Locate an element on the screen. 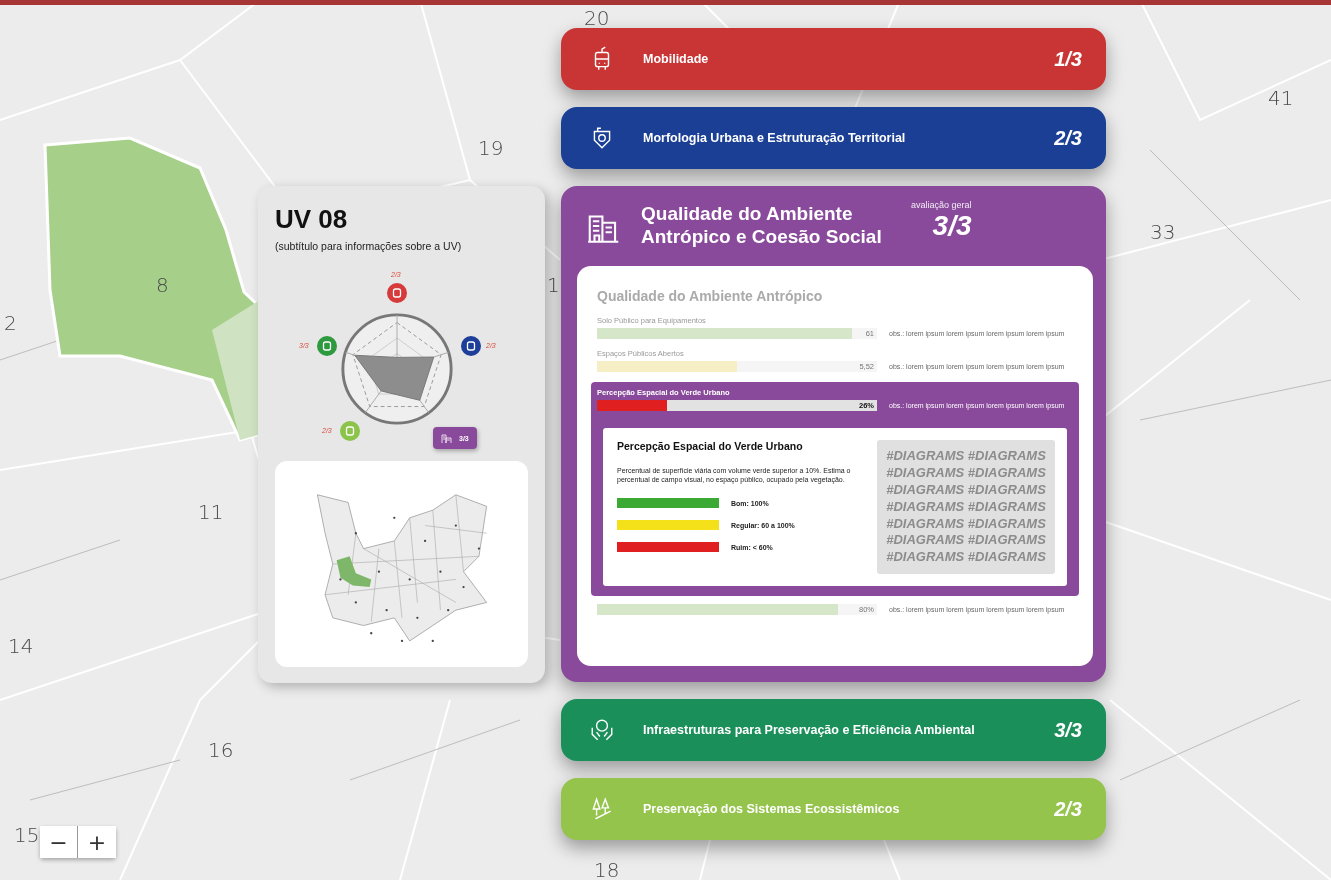 Image resolution: width=1331 pixels, height=880 pixels. card-title: UV 08 is located at coordinates (312, 219).